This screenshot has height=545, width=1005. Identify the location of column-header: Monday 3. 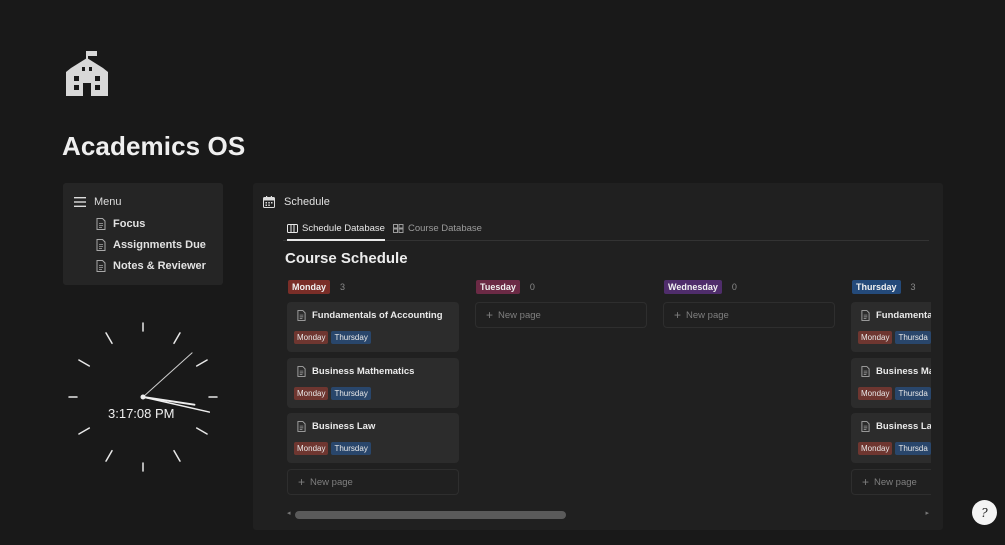
(373, 286).